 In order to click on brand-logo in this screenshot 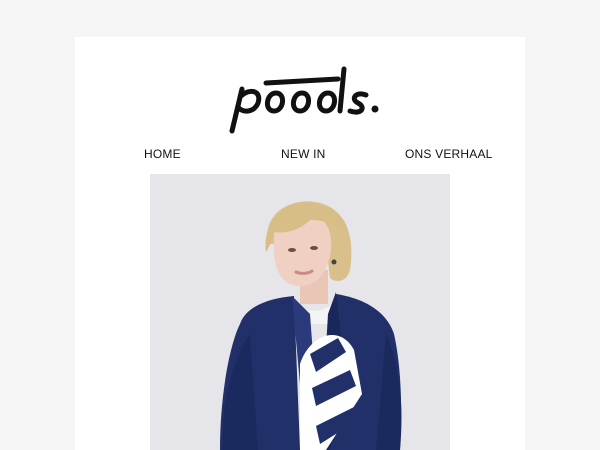, I will do `click(300, 99)`.